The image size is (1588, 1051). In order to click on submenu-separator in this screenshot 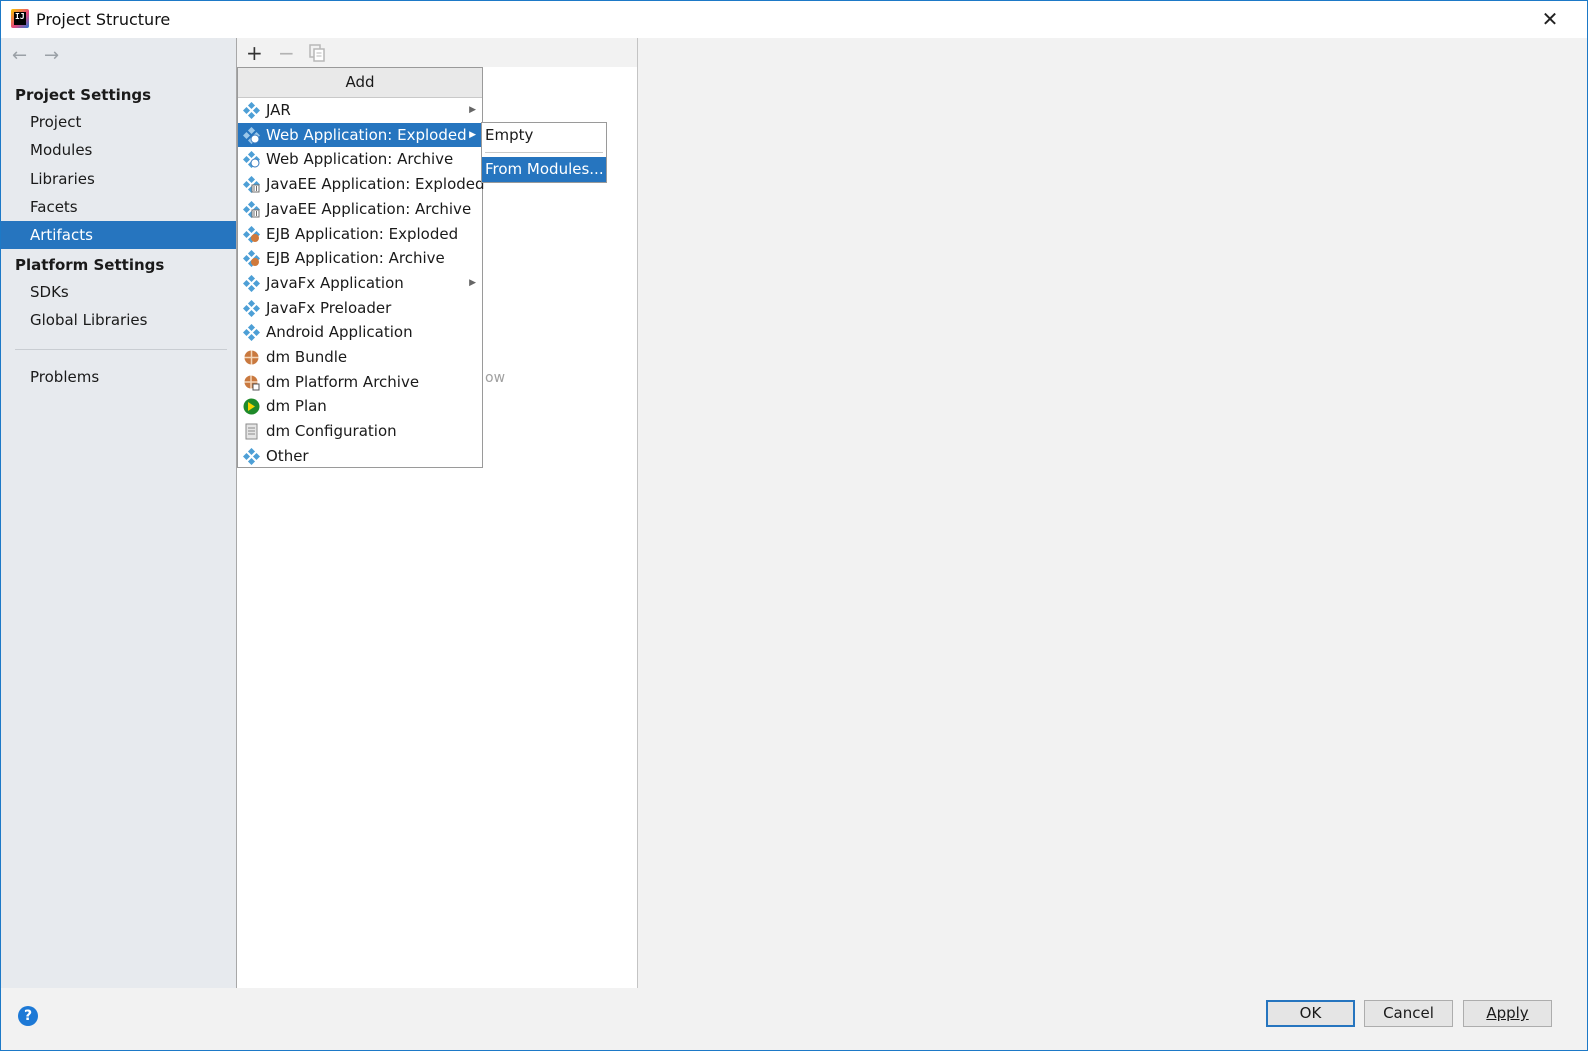, I will do `click(544, 152)`.